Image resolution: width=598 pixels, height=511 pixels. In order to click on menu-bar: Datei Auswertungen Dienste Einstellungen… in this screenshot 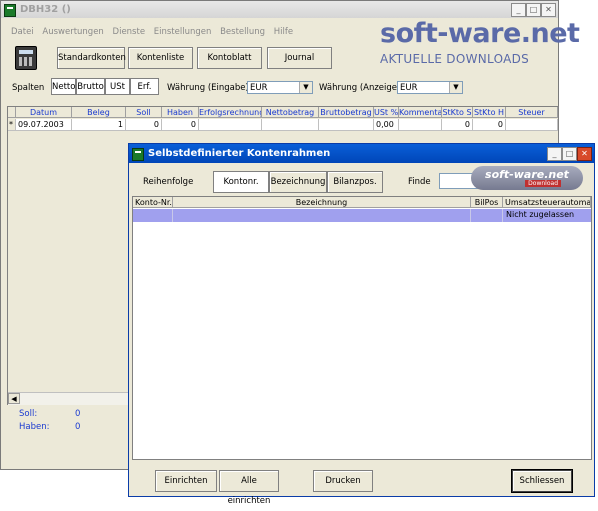, I will do `click(155, 32)`.